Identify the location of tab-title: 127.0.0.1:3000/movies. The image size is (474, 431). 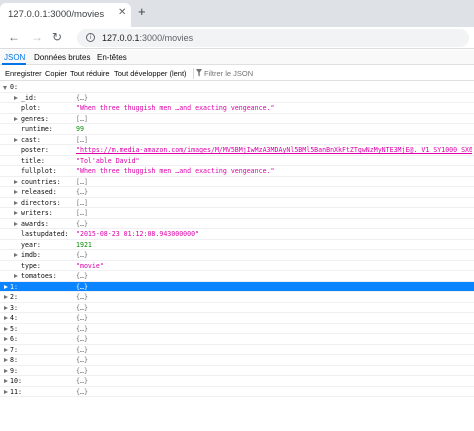
(56, 14).